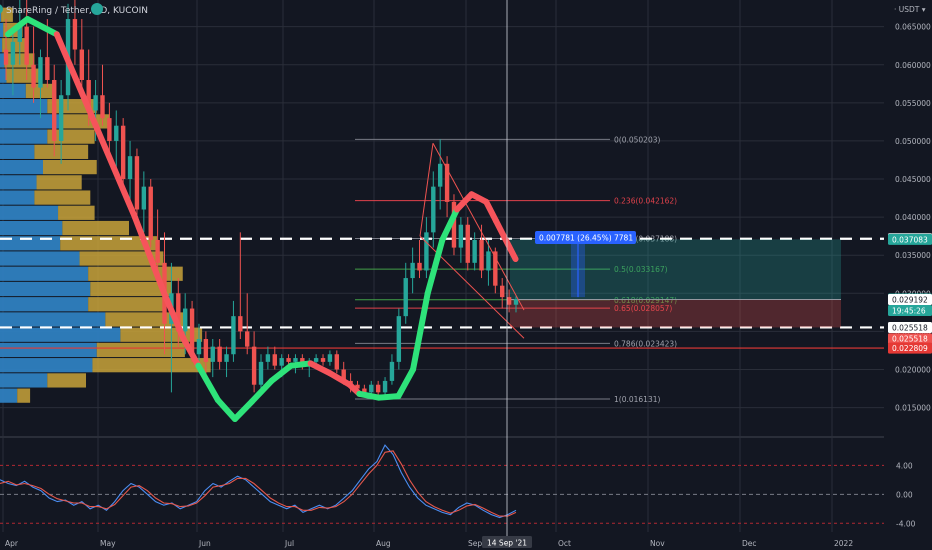 The width and height of the screenshot is (932, 550). What do you see at coordinates (909, 310) in the screenshot?
I see `price-label-3: 19:45:26` at bounding box center [909, 310].